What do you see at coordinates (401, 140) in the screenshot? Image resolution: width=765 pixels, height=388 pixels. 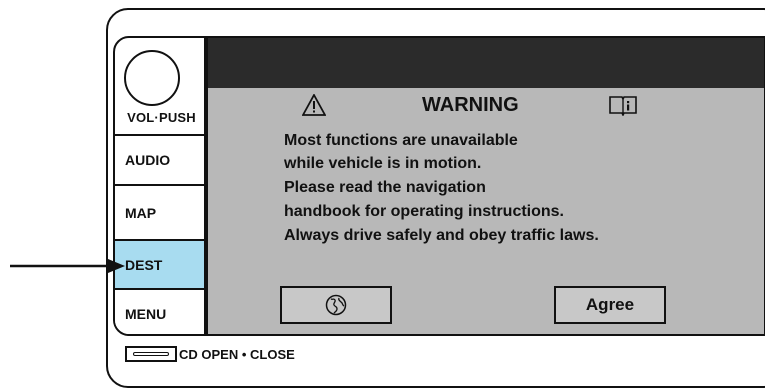 I see `message-line-1: Most functions are unavailable` at bounding box center [401, 140].